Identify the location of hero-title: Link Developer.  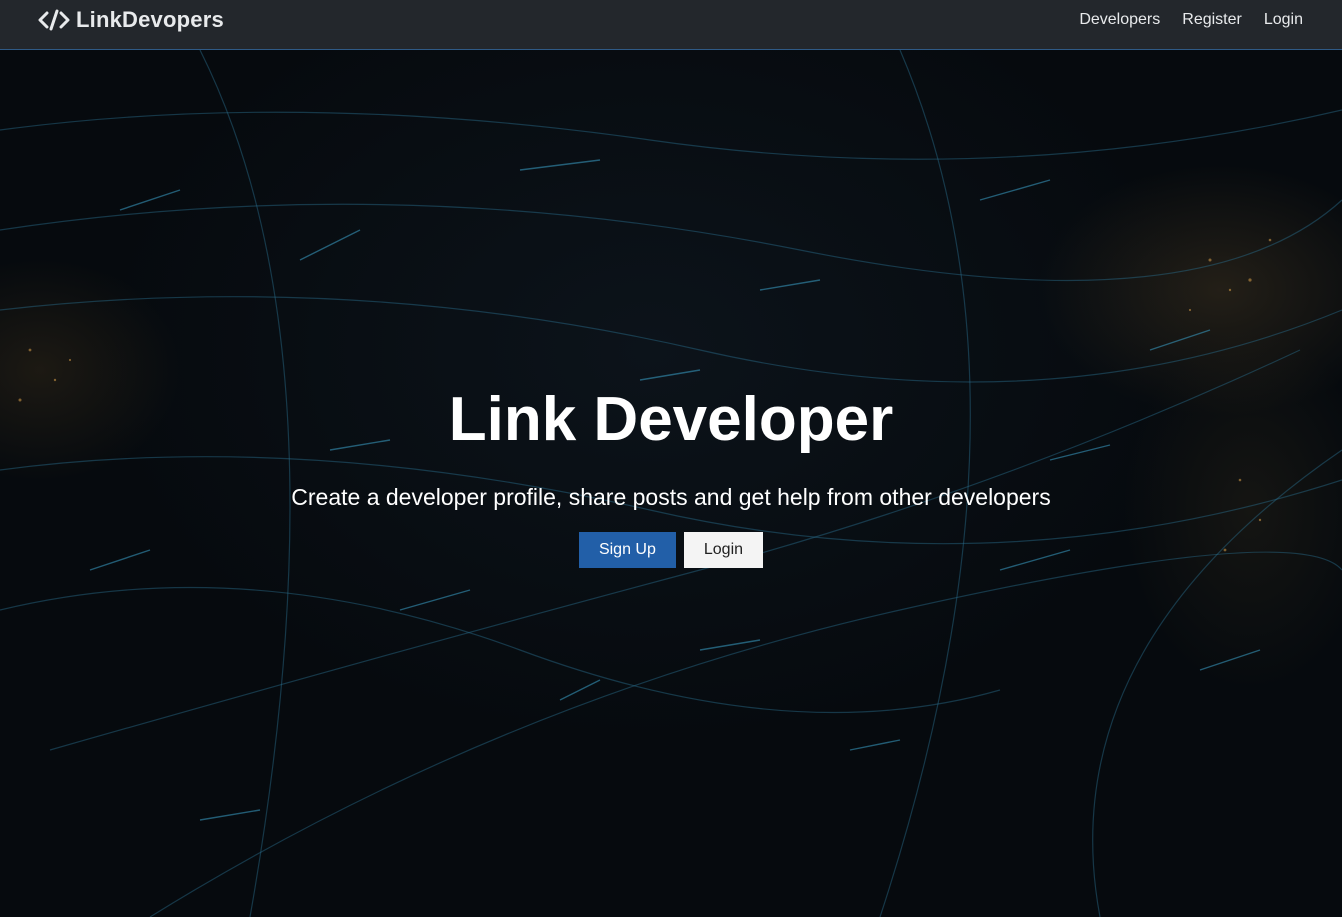
(671, 419).